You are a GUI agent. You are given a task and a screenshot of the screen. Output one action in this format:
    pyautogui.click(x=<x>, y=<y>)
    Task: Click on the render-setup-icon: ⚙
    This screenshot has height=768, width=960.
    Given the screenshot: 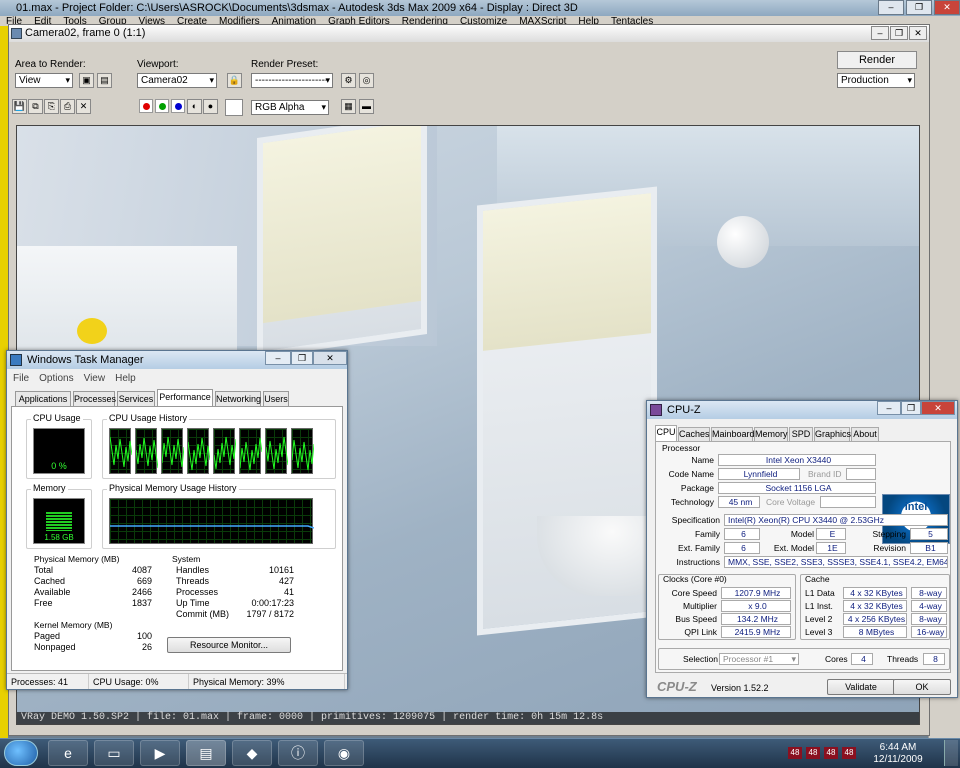 What is the action you would take?
    pyautogui.click(x=348, y=80)
    